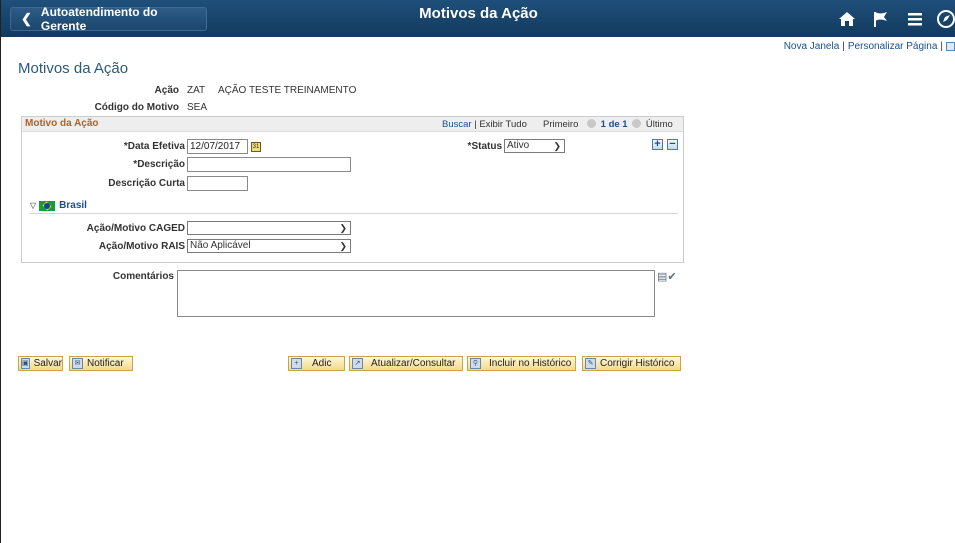 The width and height of the screenshot is (955, 543). Describe the element at coordinates (154, 146) in the screenshot. I see `data-efetiva-label: *Data Efetiva` at that location.